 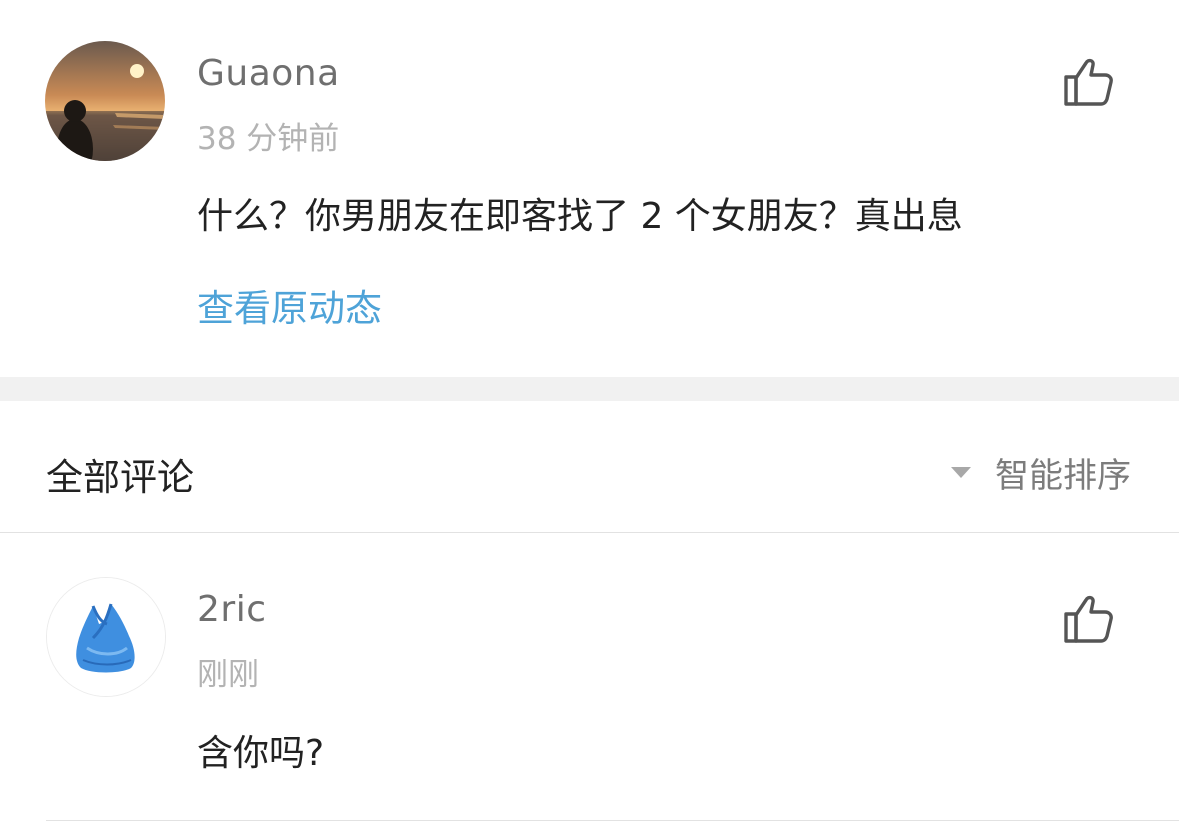 I want to click on comment-divider, so click(x=612, y=820).